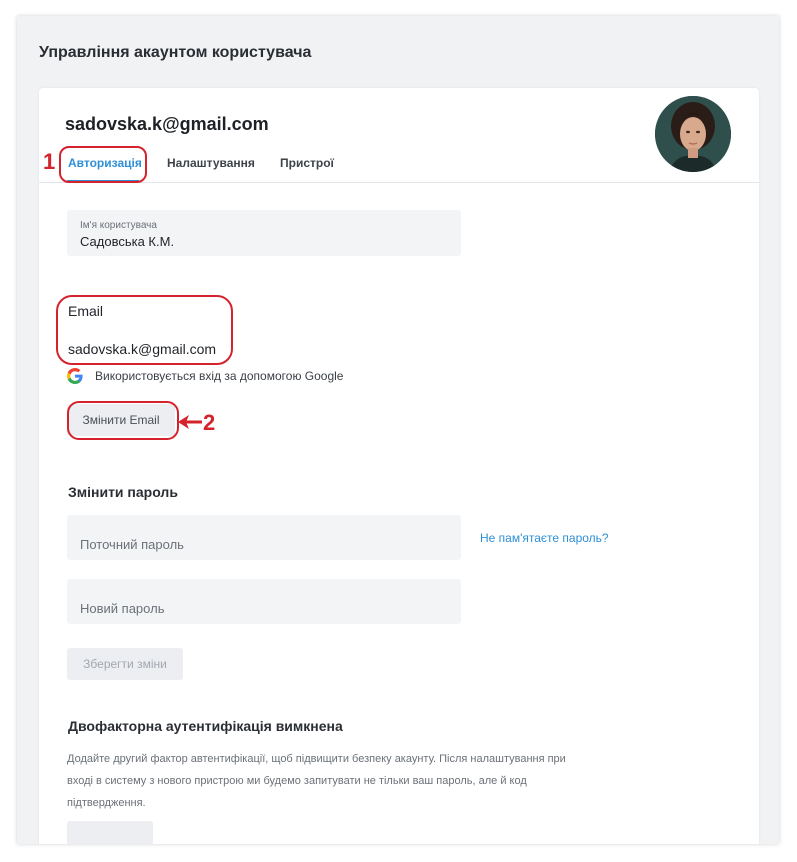 This screenshot has height=862, width=797. I want to click on annotation-box-email, so click(144, 330).